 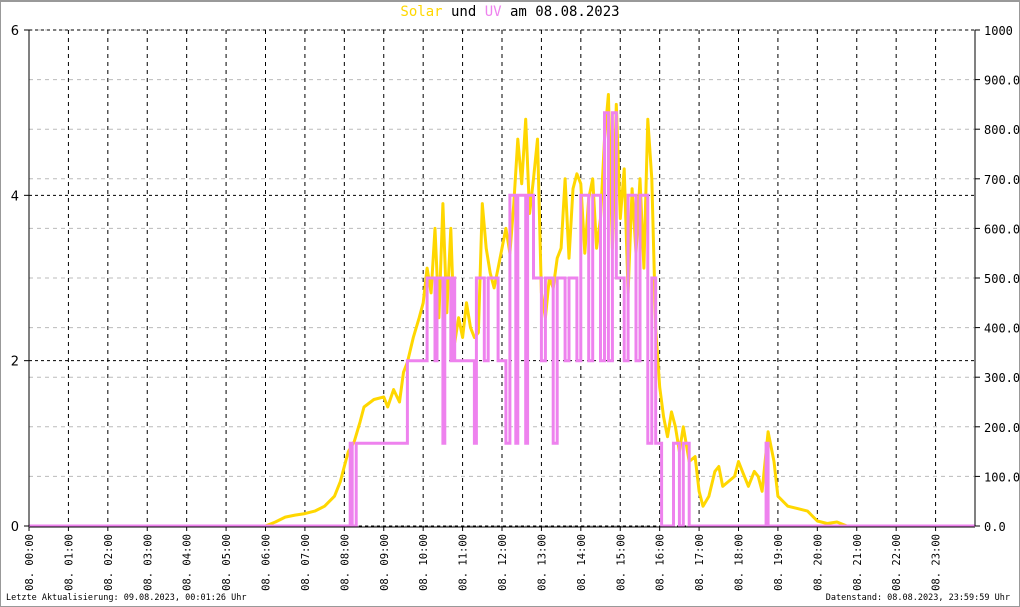 I want to click on x-axis-label: 08. 02:00, so click(x=109, y=562).